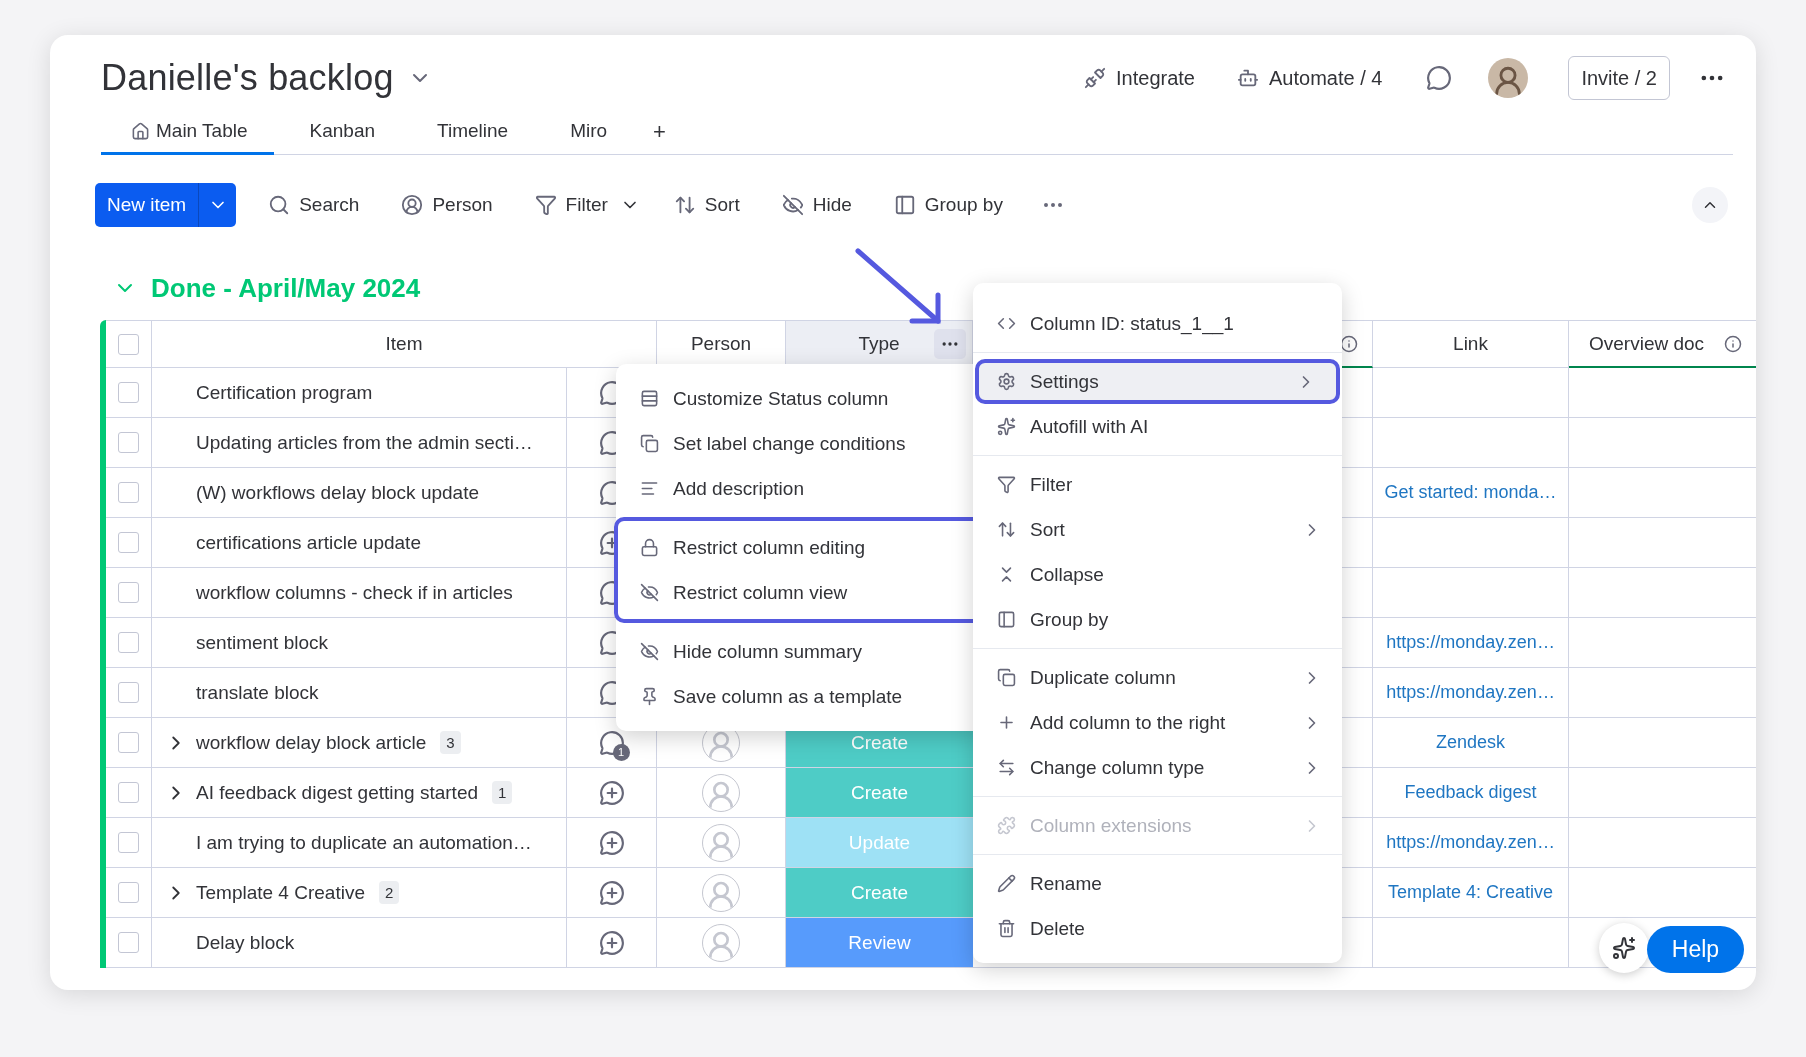 The image size is (1806, 1057). Describe the element at coordinates (1647, 343) in the screenshot. I see `column-title: Overview doc` at that location.